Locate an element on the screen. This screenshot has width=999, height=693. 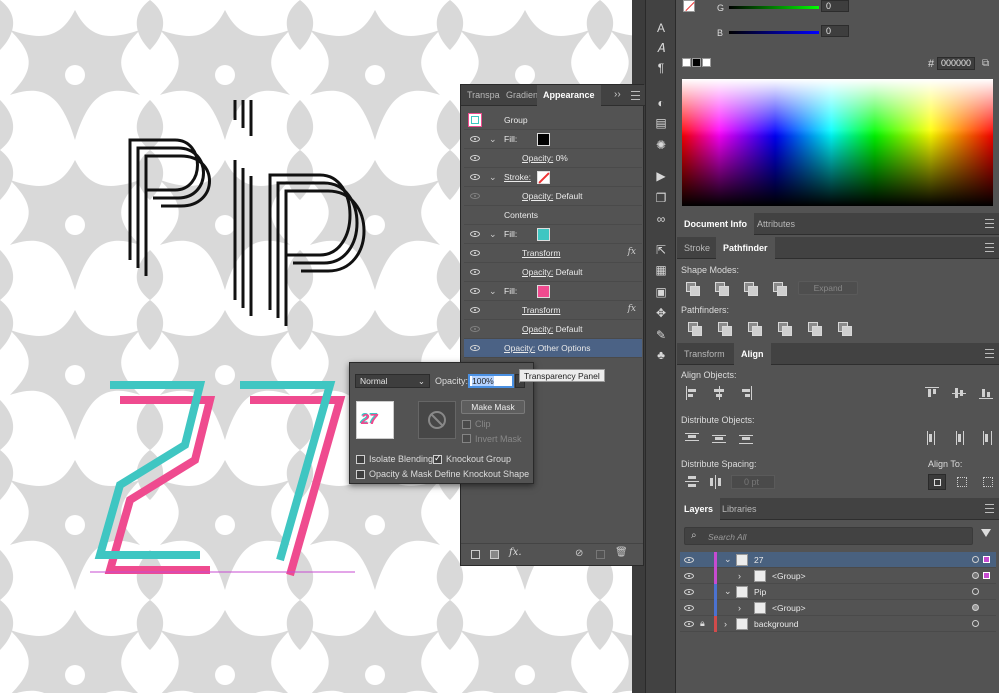
g-slider is located at coordinates (774, 7).